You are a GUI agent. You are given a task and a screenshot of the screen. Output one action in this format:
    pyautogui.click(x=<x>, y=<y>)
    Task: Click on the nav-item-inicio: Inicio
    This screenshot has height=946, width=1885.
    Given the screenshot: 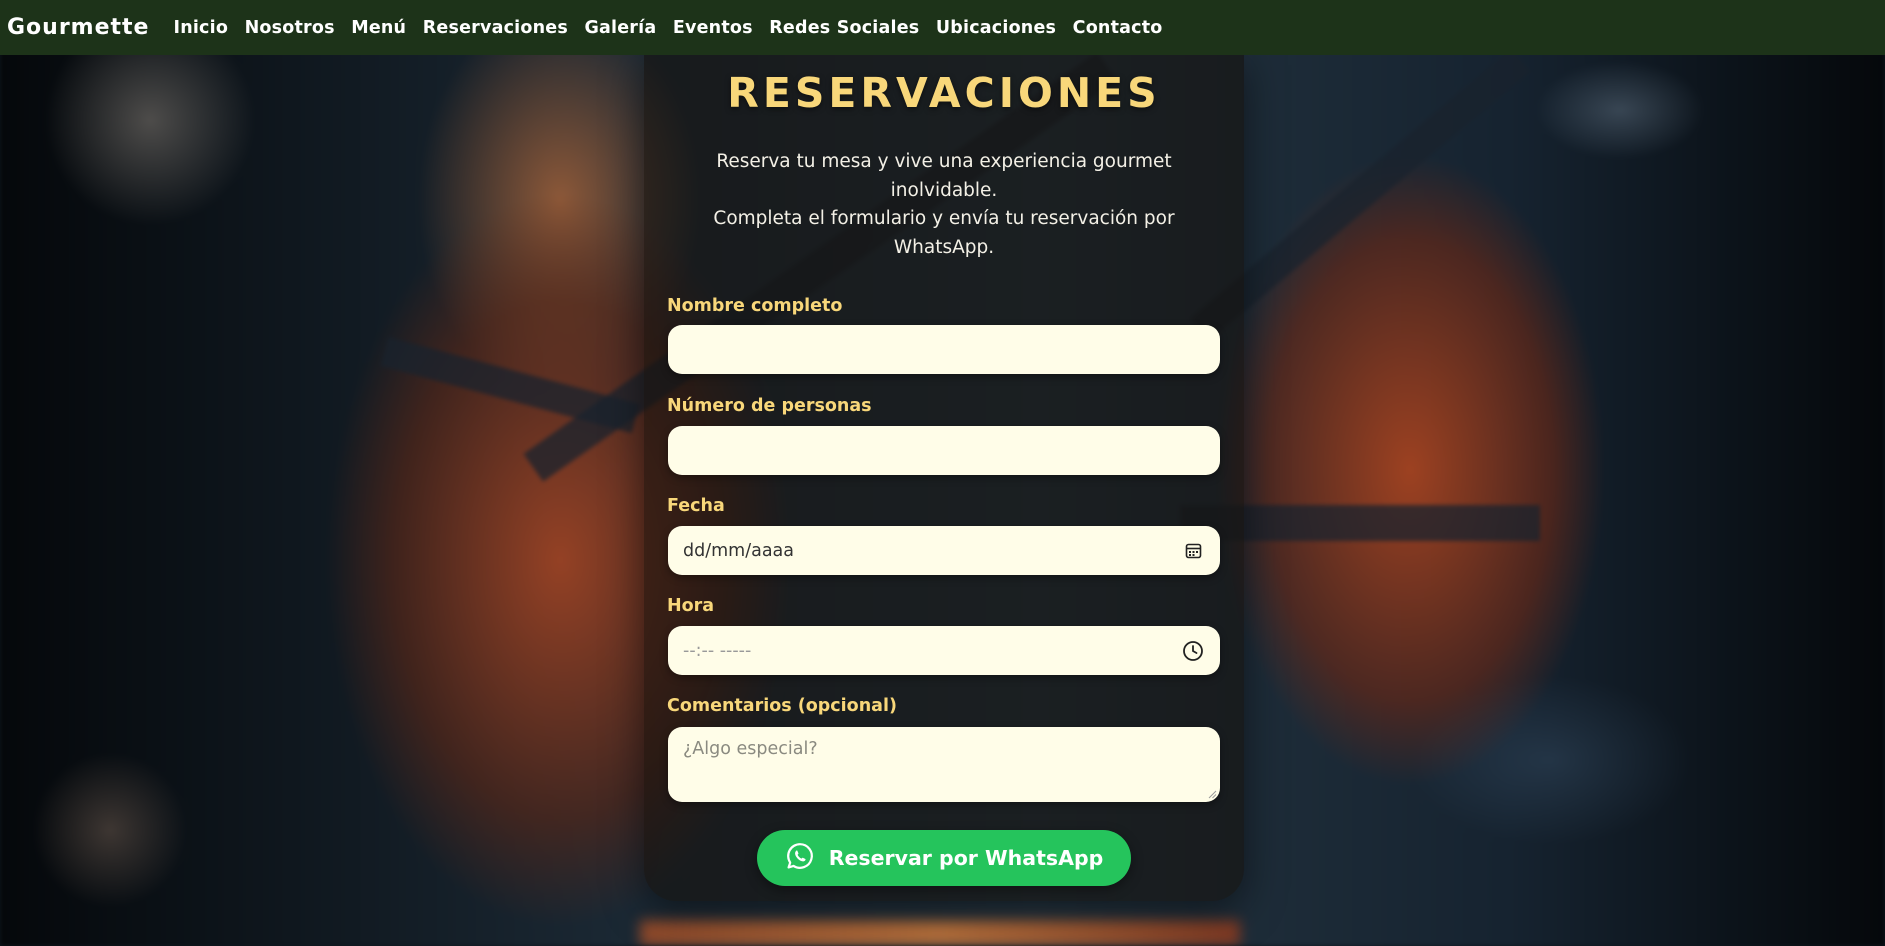 What is the action you would take?
    pyautogui.click(x=200, y=28)
    